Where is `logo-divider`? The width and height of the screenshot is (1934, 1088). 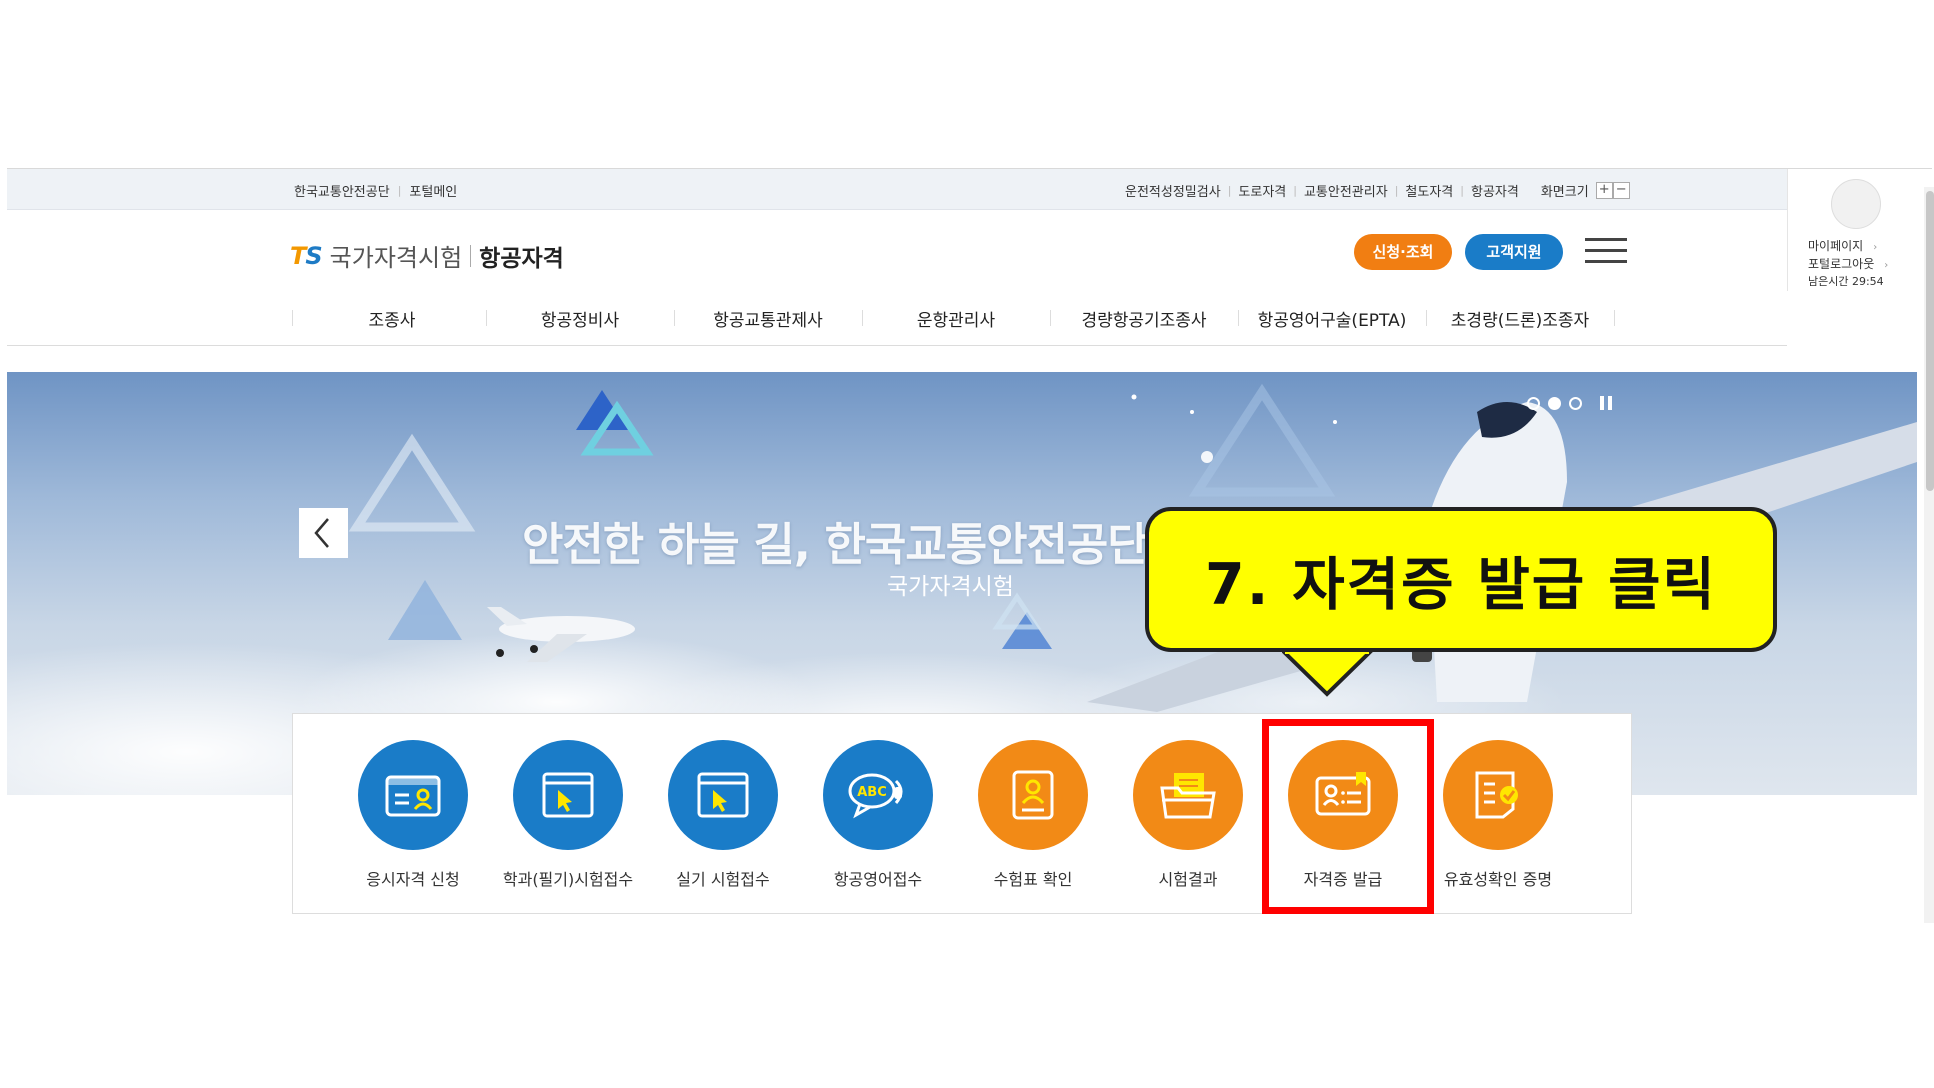
logo-divider is located at coordinates (471, 255).